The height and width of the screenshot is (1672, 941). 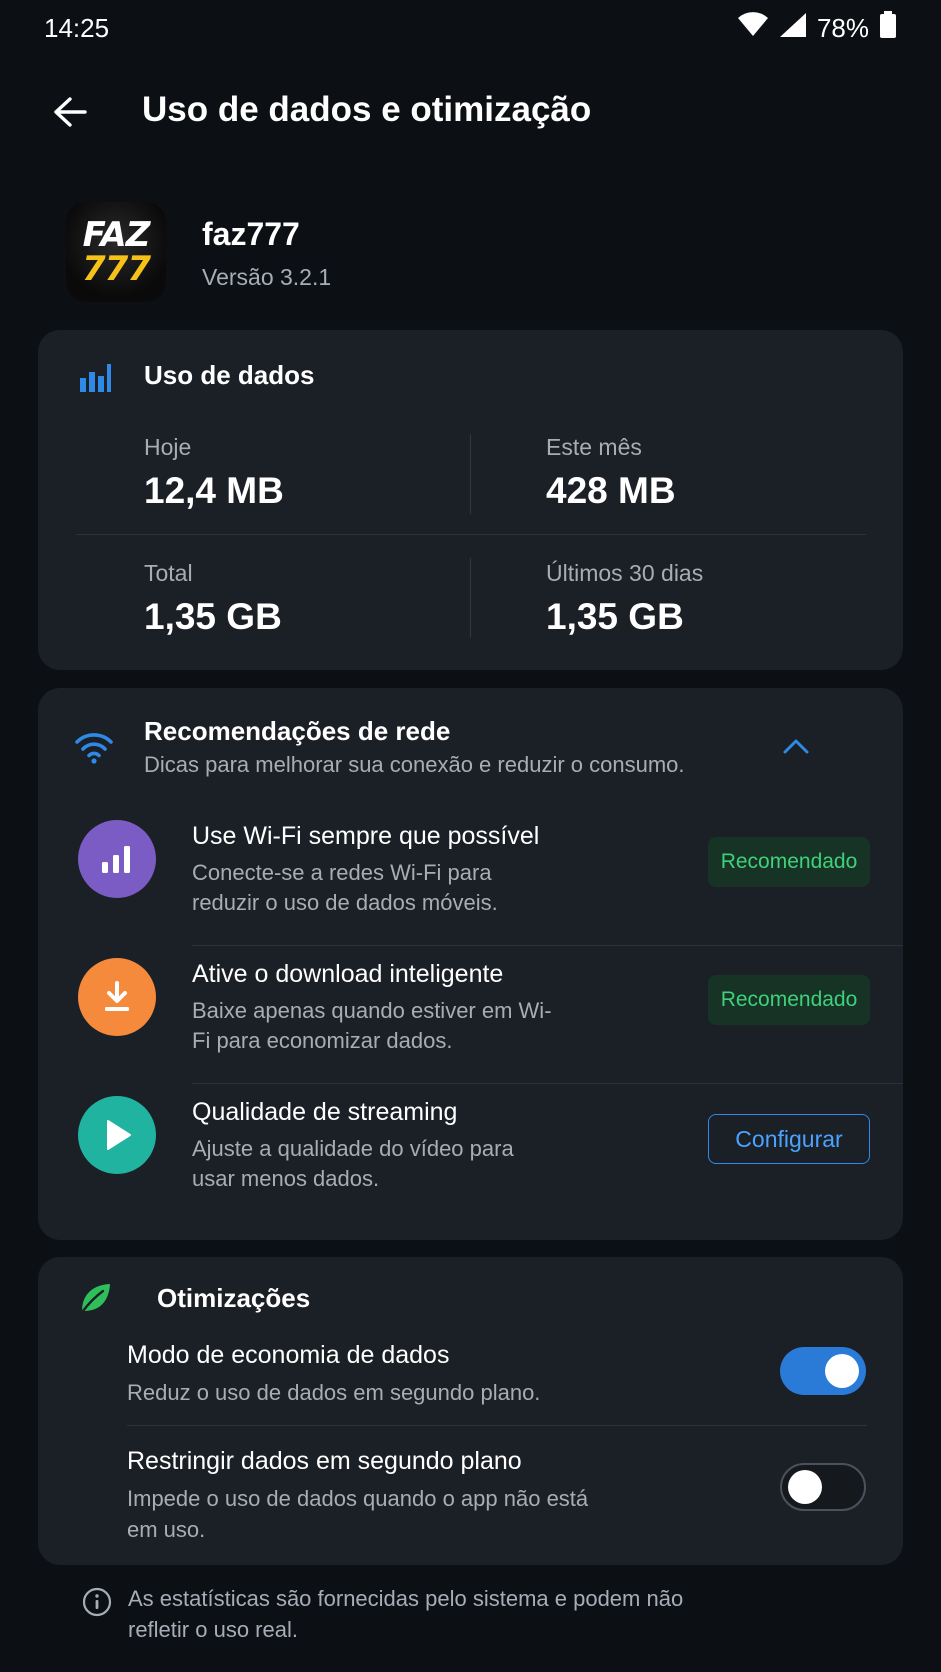 What do you see at coordinates (297, 731) in the screenshot?
I see `network-title: Recomendações de rede` at bounding box center [297, 731].